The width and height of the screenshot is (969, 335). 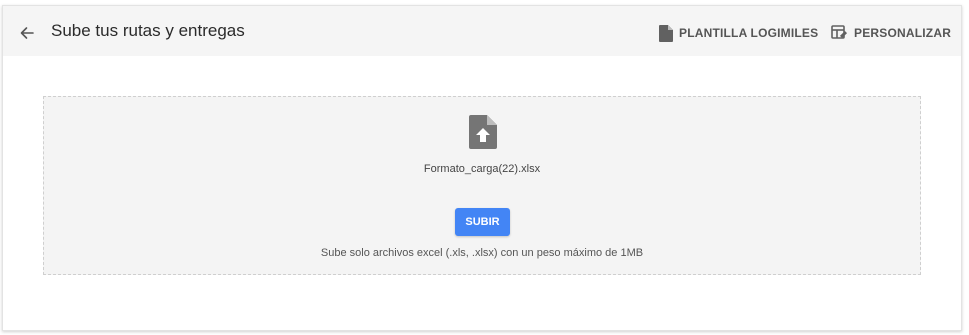 What do you see at coordinates (148, 30) in the screenshot?
I see `page-title: Sube tus rutas y entregas` at bounding box center [148, 30].